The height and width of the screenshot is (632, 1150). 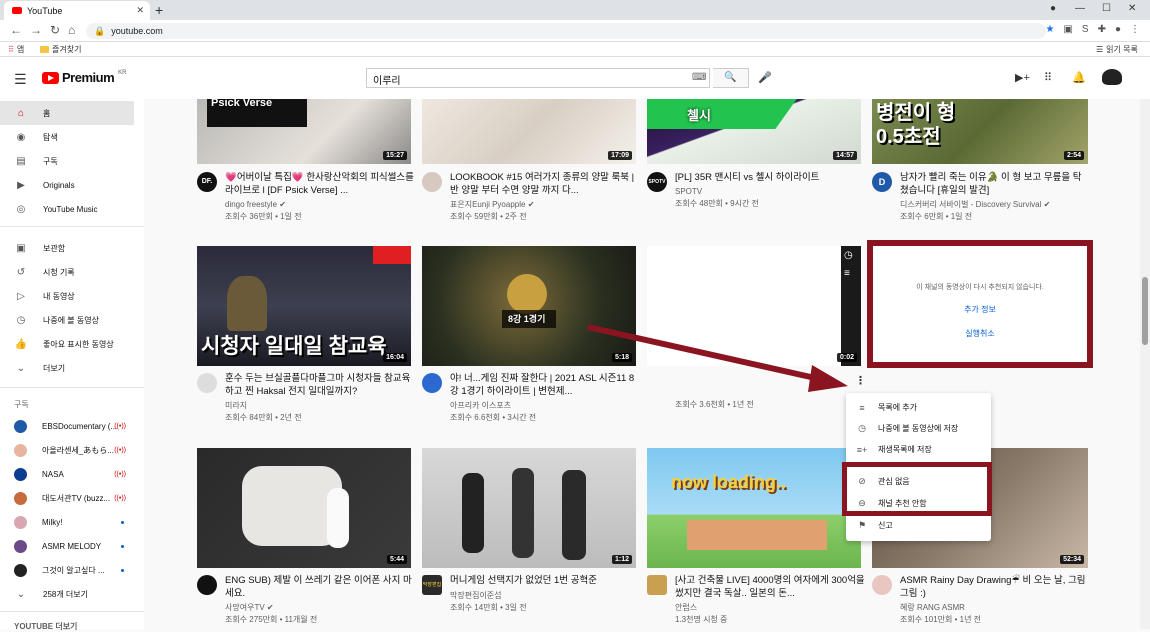 I want to click on subscription-item: 아올라센세_あもら... ((•)), so click(x=67, y=450).